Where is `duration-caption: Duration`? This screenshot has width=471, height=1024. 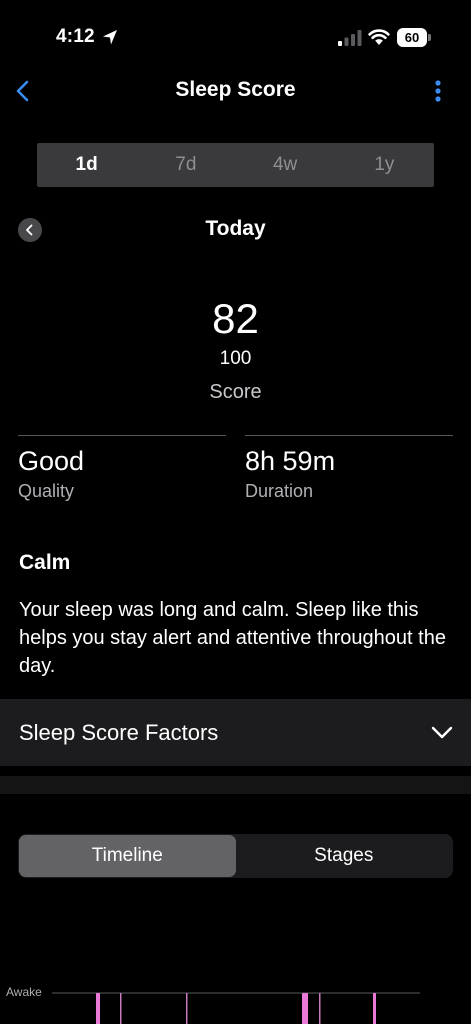
duration-caption: Duration is located at coordinates (279, 491).